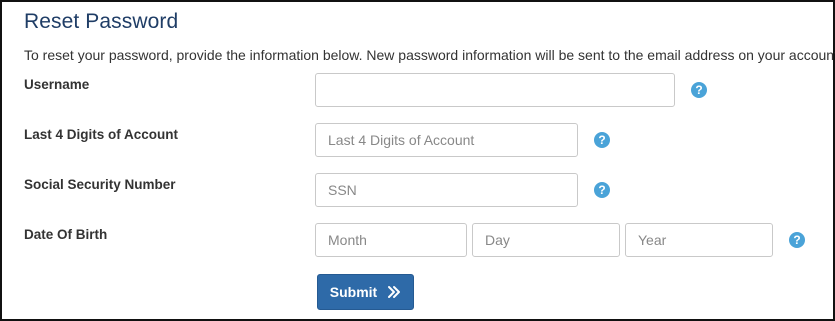  What do you see at coordinates (100, 184) in the screenshot?
I see `ssn-label: Social Security Number` at bounding box center [100, 184].